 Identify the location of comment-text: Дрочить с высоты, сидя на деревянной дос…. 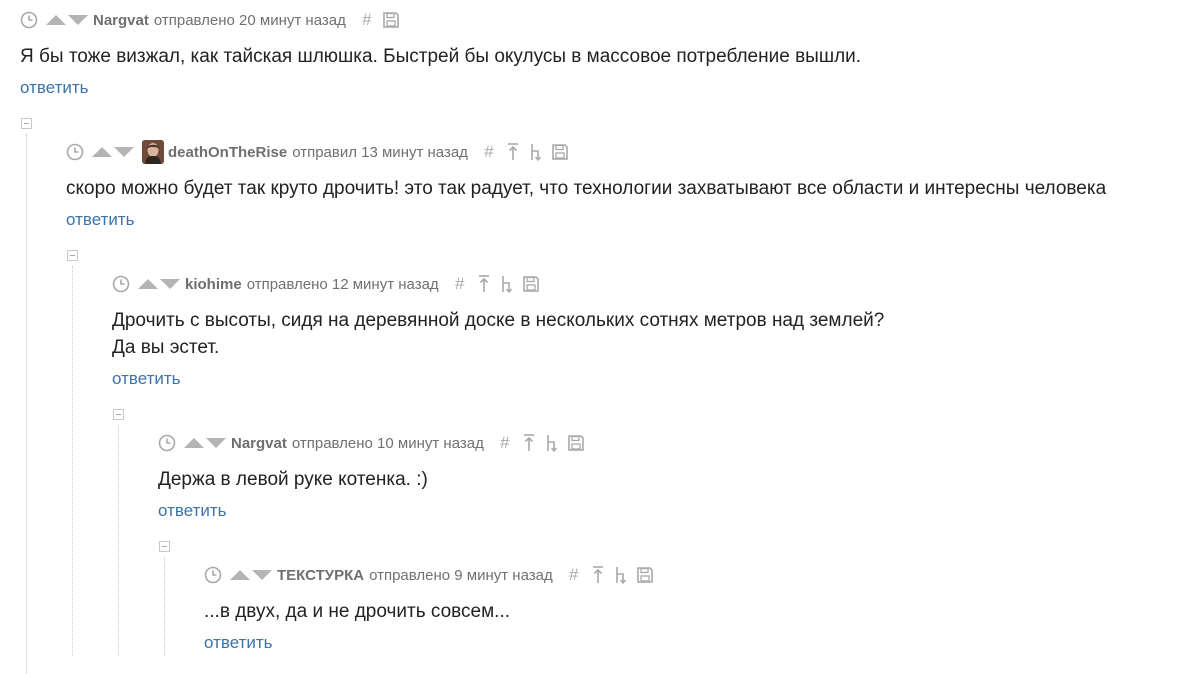
(498, 334).